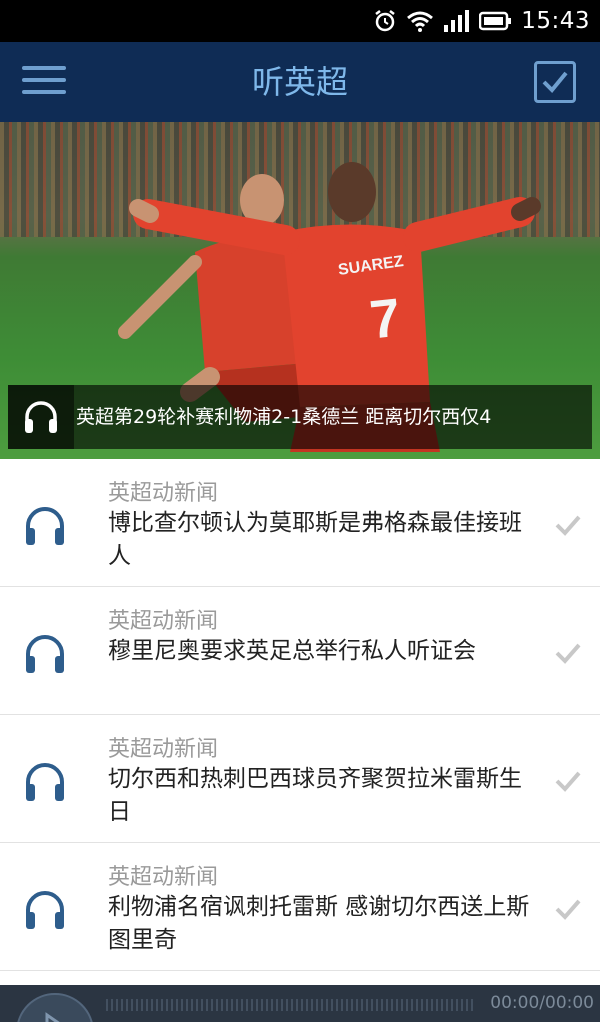  What do you see at coordinates (315, 539) in the screenshot?
I see `news-title: 博比查尔顿认为莫耶斯是弗格森最佳接班人` at bounding box center [315, 539].